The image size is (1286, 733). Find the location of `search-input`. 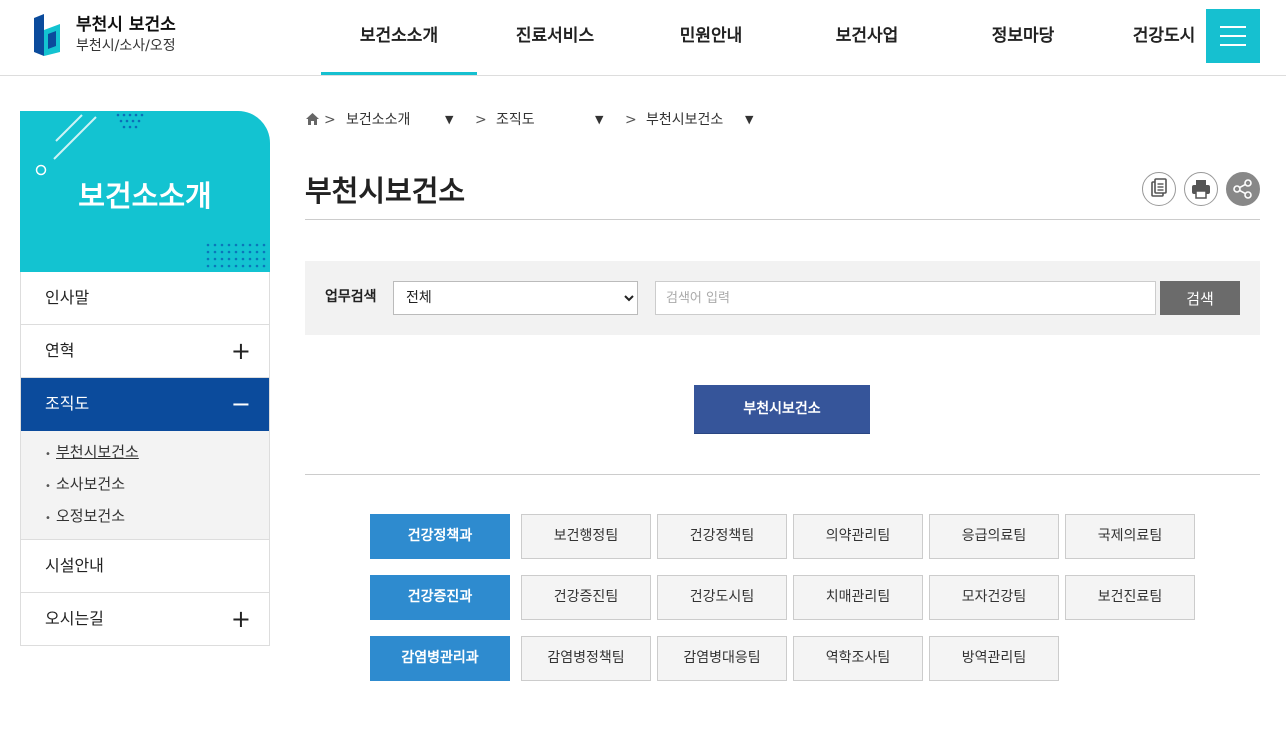

search-input is located at coordinates (905, 298).